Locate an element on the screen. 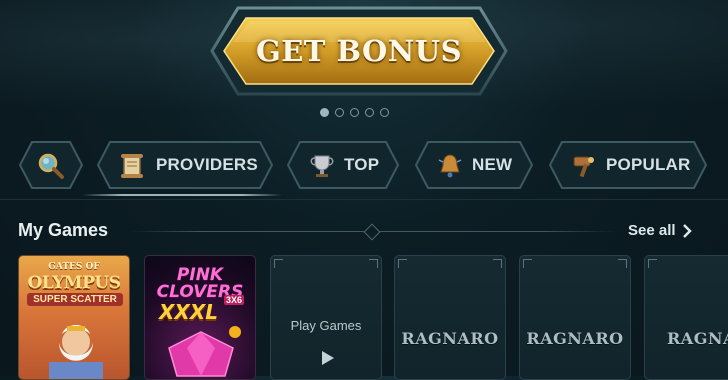 This screenshot has width=728, height=380. bell-icon is located at coordinates (450, 166).